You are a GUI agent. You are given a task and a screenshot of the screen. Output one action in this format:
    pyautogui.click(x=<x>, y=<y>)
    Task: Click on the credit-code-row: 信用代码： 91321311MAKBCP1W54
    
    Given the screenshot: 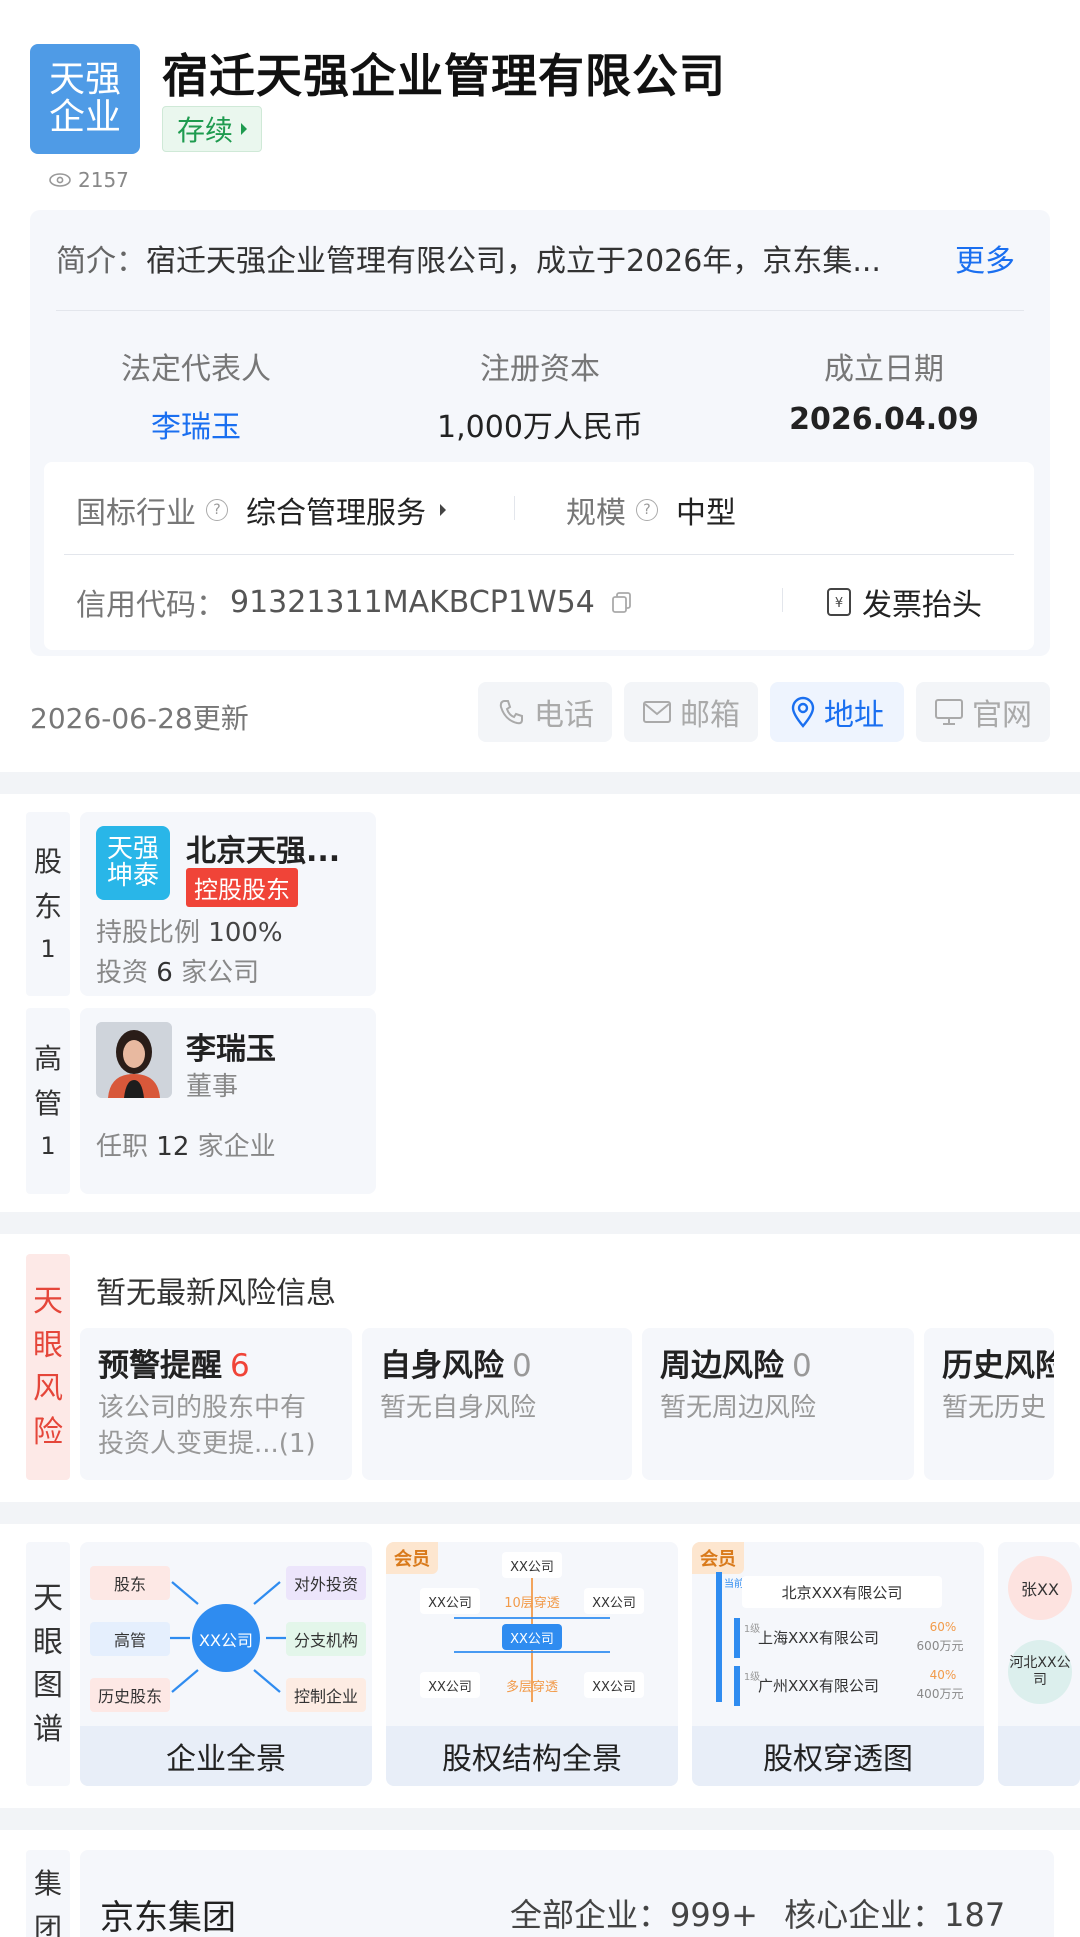 What is the action you would take?
    pyautogui.click(x=355, y=602)
    